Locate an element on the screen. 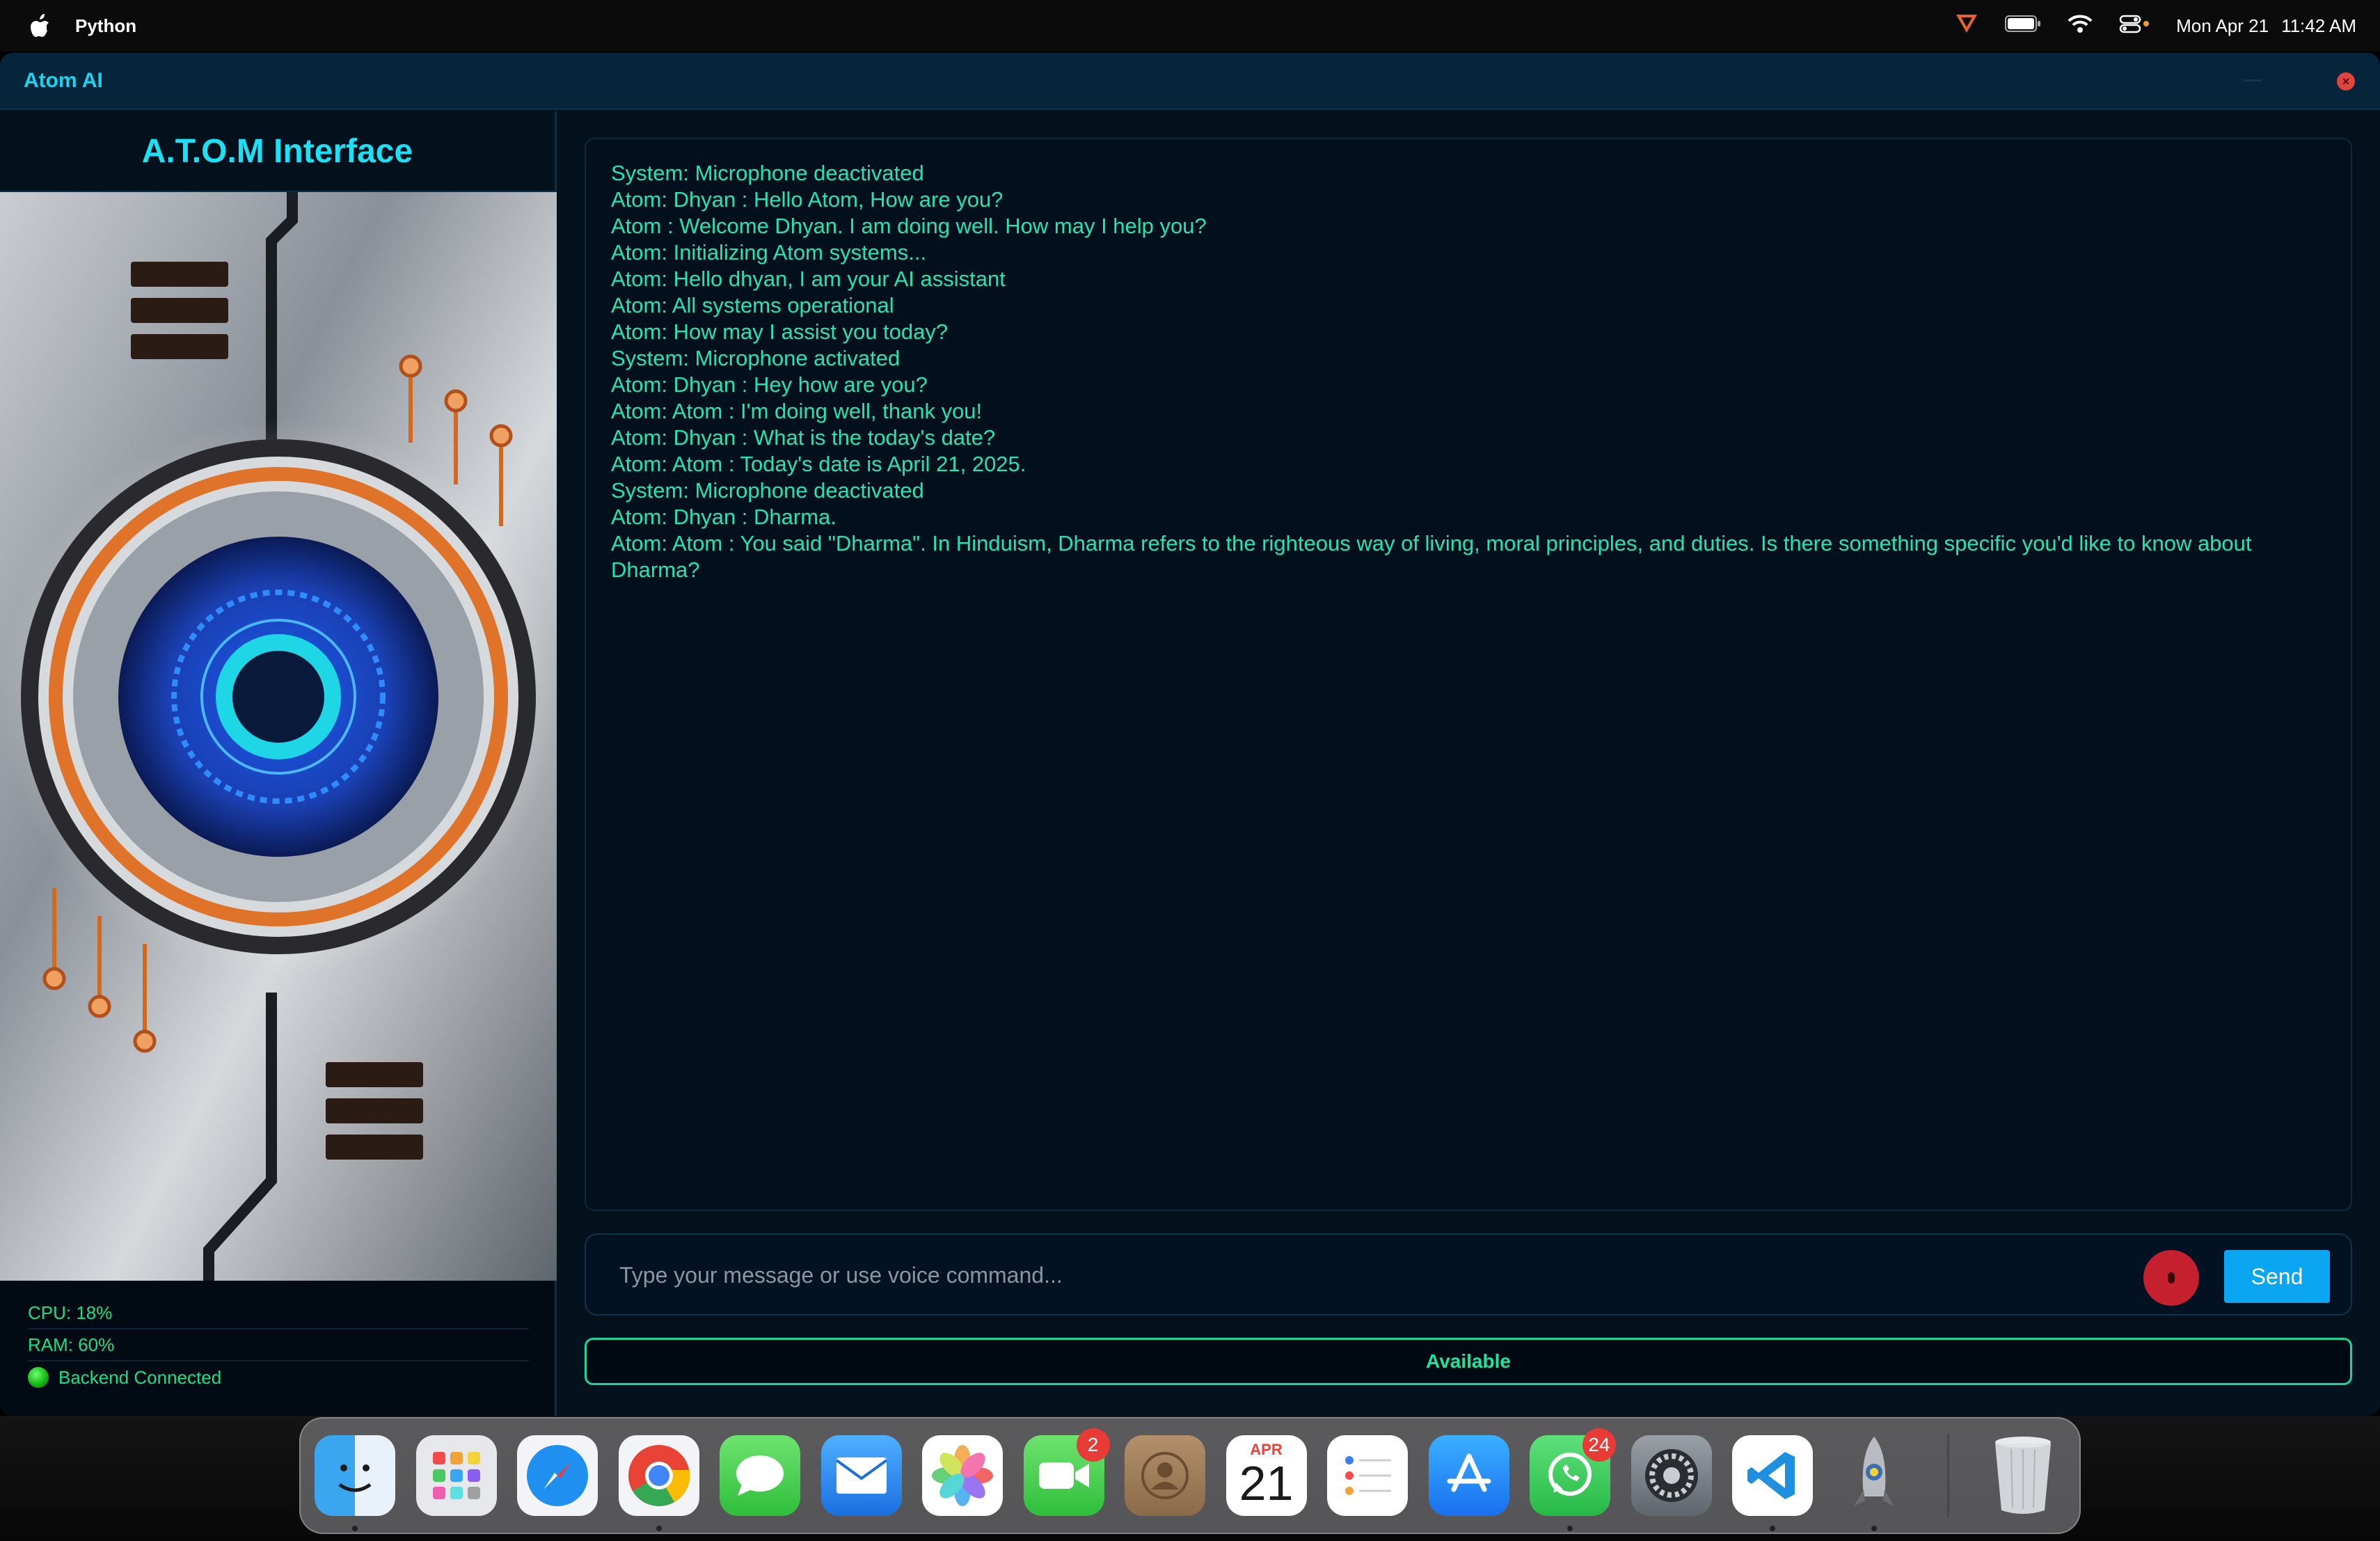 The image size is (2380, 1541). menu-bar-date: Mon Apr 21 is located at coordinates (2222, 25).